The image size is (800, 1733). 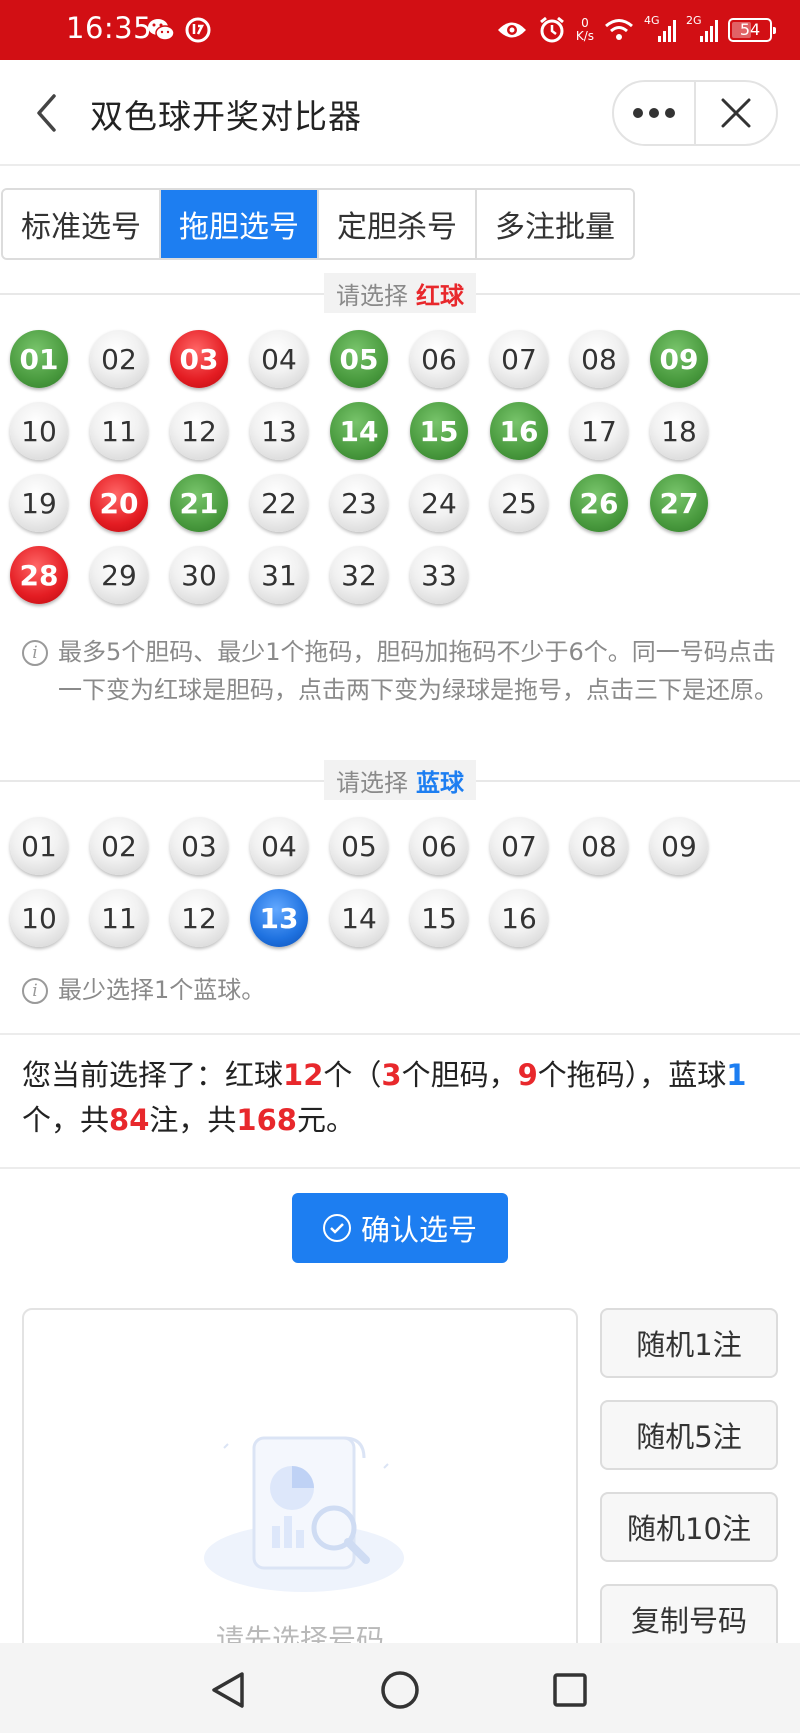 What do you see at coordinates (304, 1514) in the screenshot?
I see `empty-report-illustration` at bounding box center [304, 1514].